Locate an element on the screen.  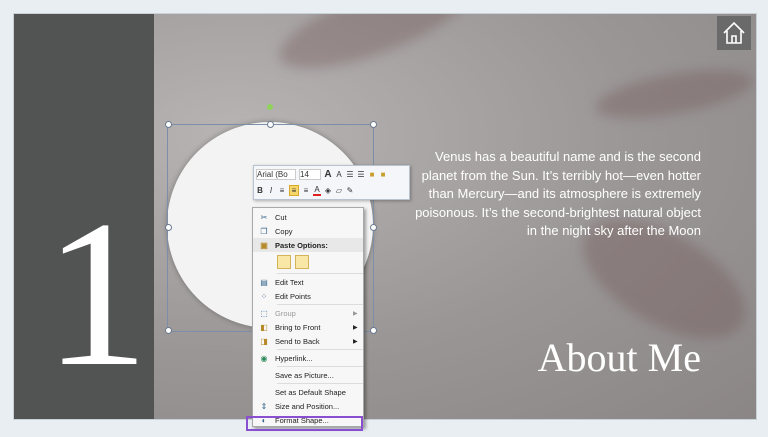
menu-item-edit-points: ⁘ Edit Points is located at coordinates (308, 296).